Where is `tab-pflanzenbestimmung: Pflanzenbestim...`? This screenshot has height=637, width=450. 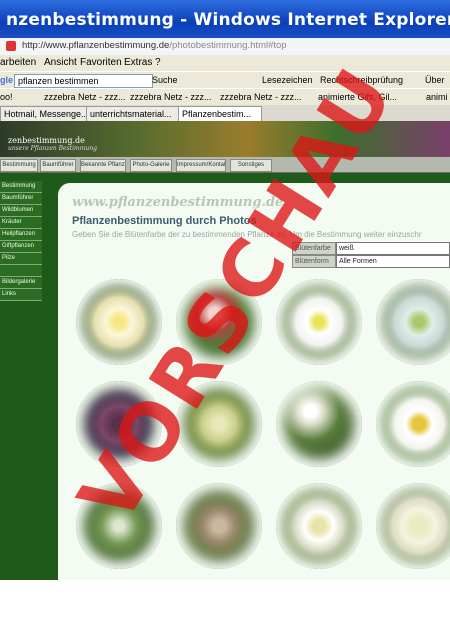
tab-pflanzenbestimmung: Pflanzenbestim... is located at coordinates (220, 114).